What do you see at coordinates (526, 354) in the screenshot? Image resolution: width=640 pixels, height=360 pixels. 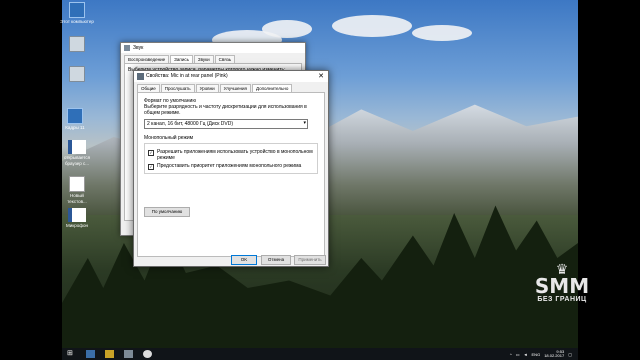 I see `volume-icon: ◄` at bounding box center [526, 354].